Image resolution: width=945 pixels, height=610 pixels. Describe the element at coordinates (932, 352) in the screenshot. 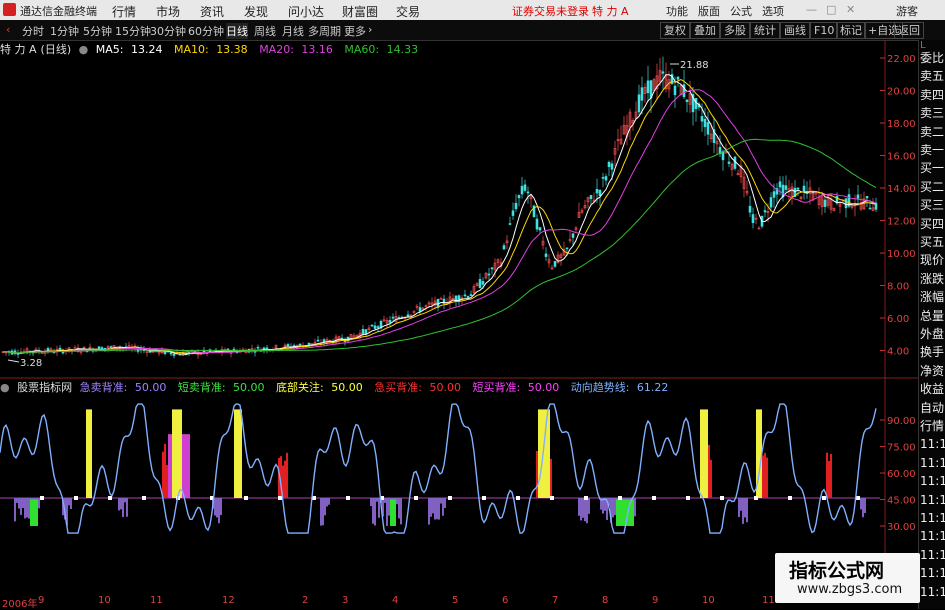

I see `quote-item: 换手` at that location.